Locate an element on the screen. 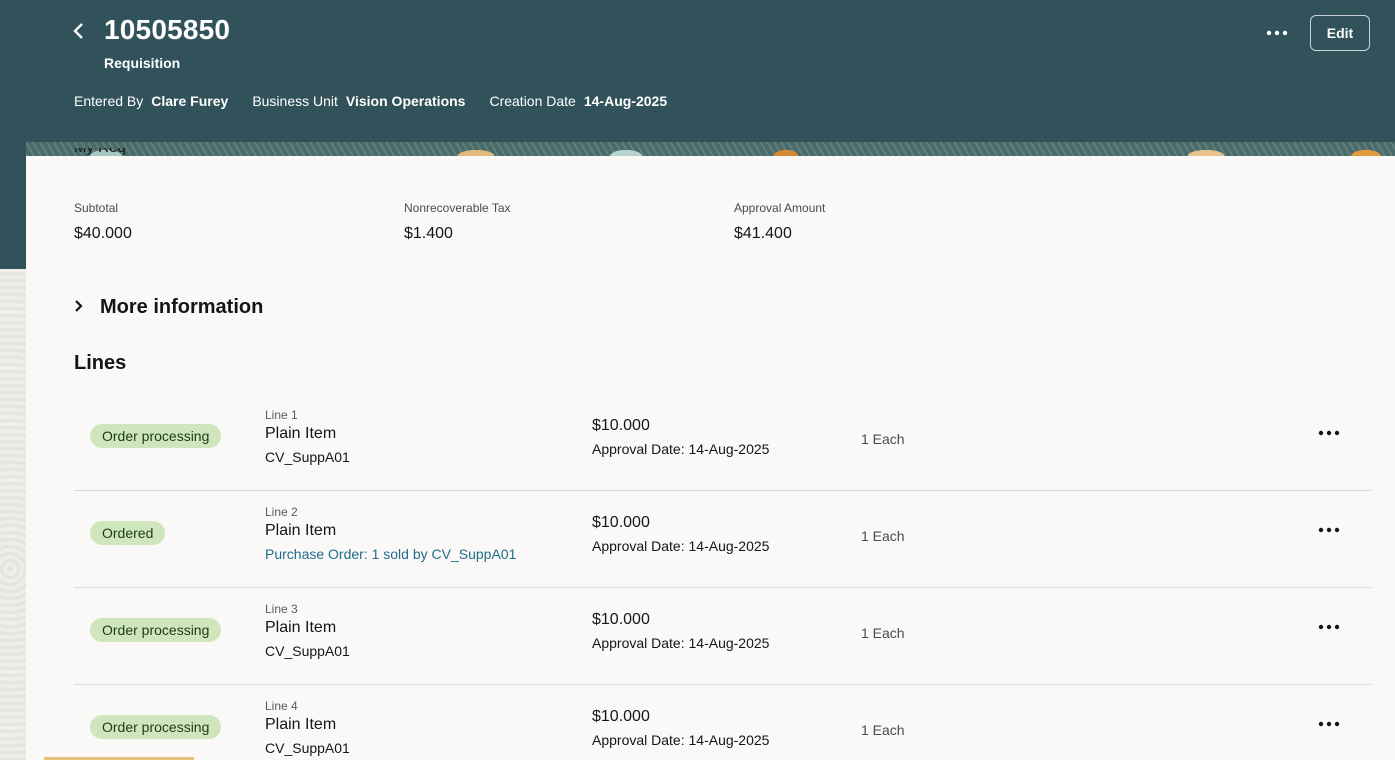 Image resolution: width=1395 pixels, height=760 pixels. line-number: Line 3 is located at coordinates (281, 609).